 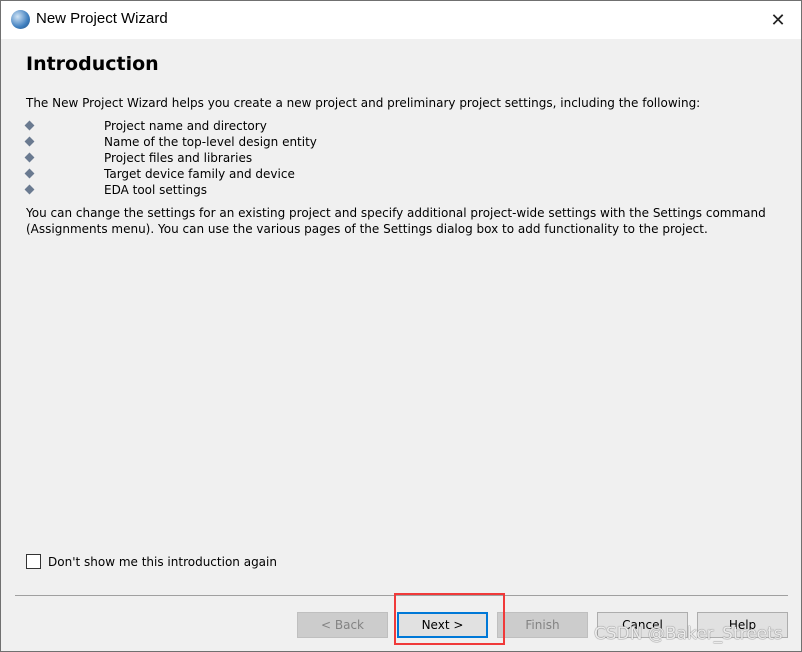 What do you see at coordinates (778, 20) in the screenshot?
I see `close-button: ✕` at bounding box center [778, 20].